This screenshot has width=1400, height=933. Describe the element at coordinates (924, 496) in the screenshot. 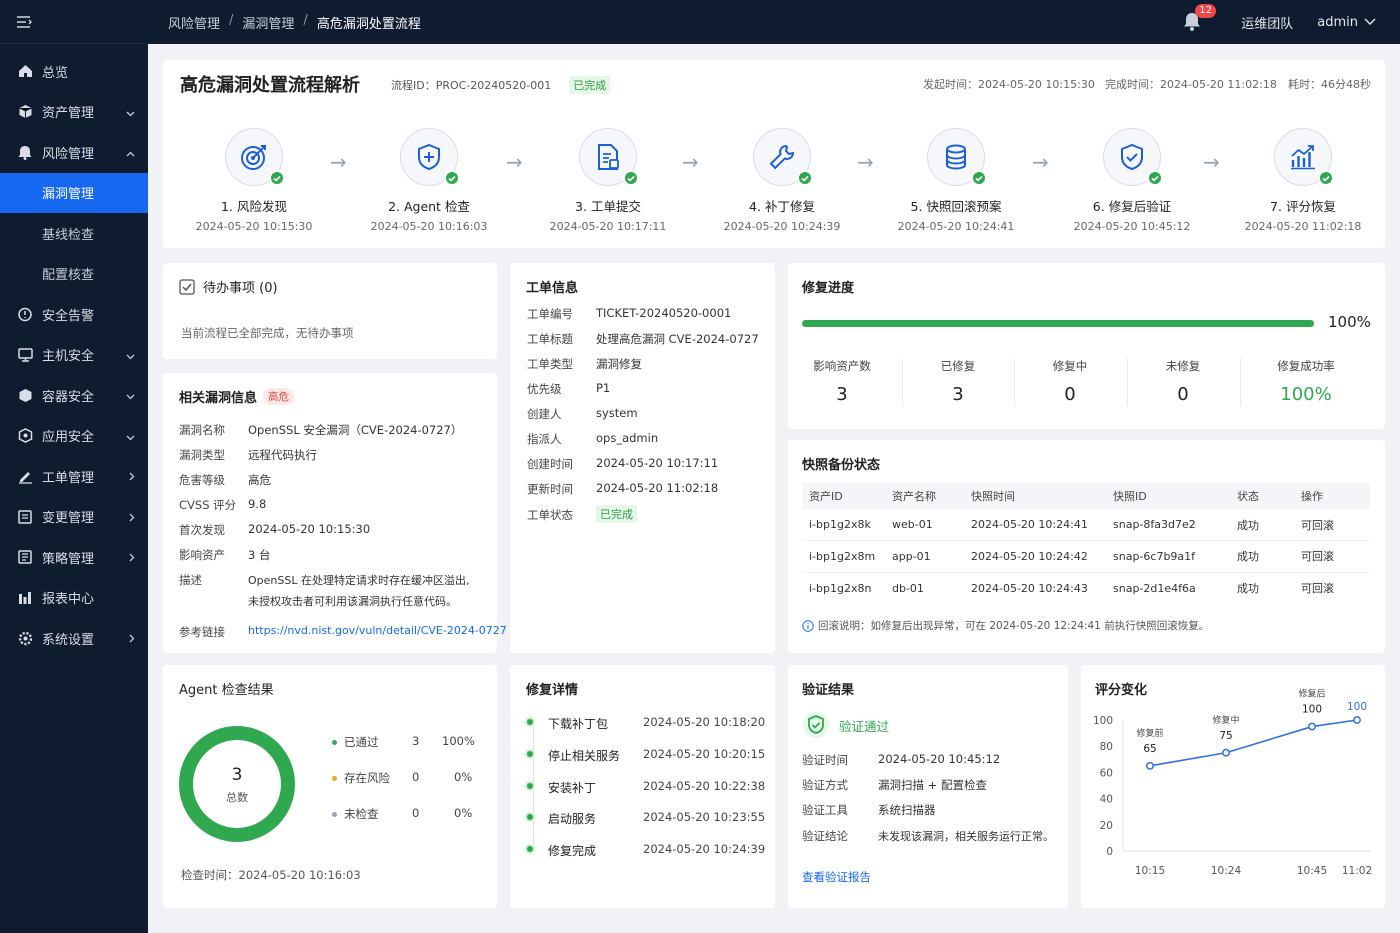

I see `column-header: 资产名称` at that location.